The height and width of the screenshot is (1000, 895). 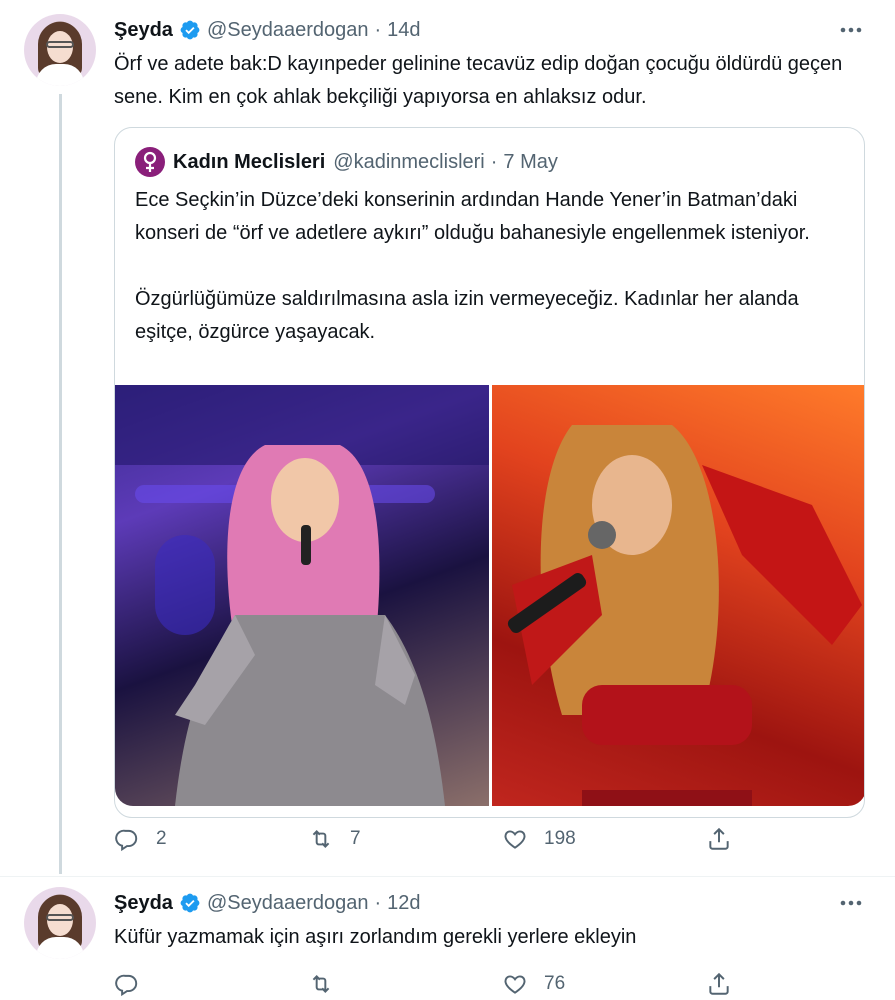 What do you see at coordinates (530, 162) in the screenshot?
I see `quote-timestamp: 7 May` at bounding box center [530, 162].